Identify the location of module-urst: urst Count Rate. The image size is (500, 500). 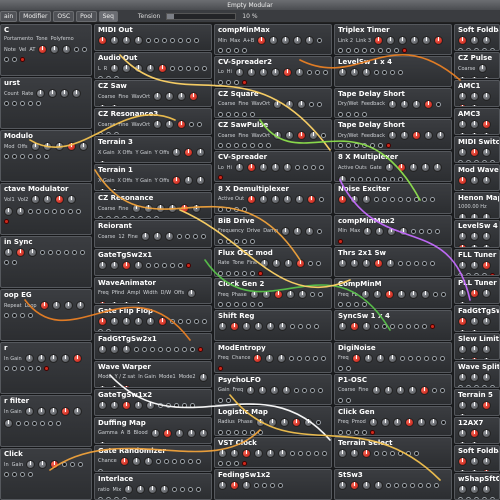
(46, 103).